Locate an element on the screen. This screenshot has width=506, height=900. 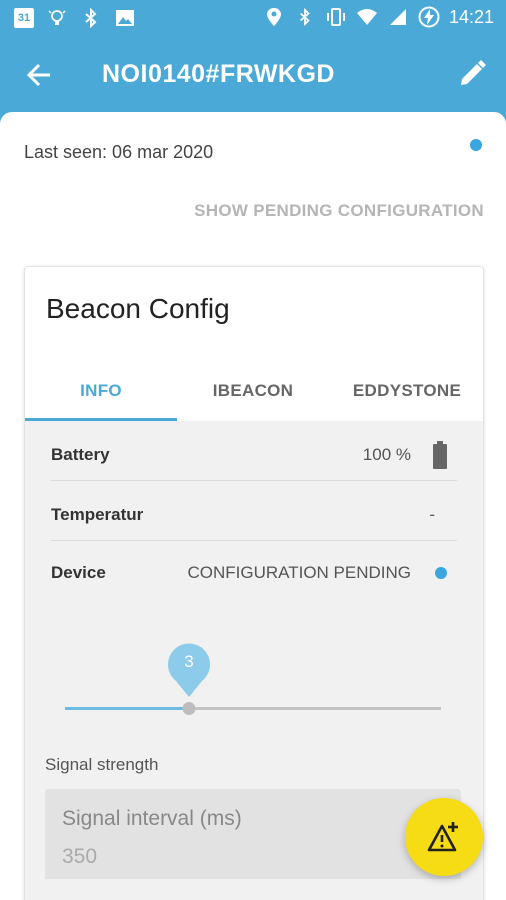
wifi-icon is located at coordinates (367, 17).